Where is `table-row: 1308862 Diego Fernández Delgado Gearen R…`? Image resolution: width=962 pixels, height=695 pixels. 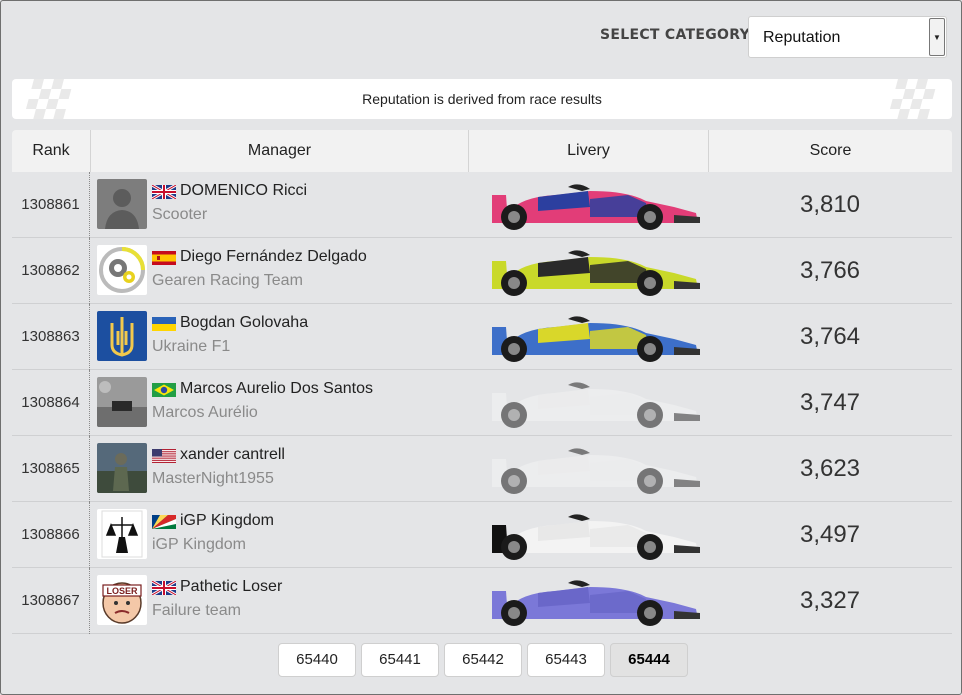
table-row: 1308862 Diego Fernández Delgado Gearen R… is located at coordinates (482, 271).